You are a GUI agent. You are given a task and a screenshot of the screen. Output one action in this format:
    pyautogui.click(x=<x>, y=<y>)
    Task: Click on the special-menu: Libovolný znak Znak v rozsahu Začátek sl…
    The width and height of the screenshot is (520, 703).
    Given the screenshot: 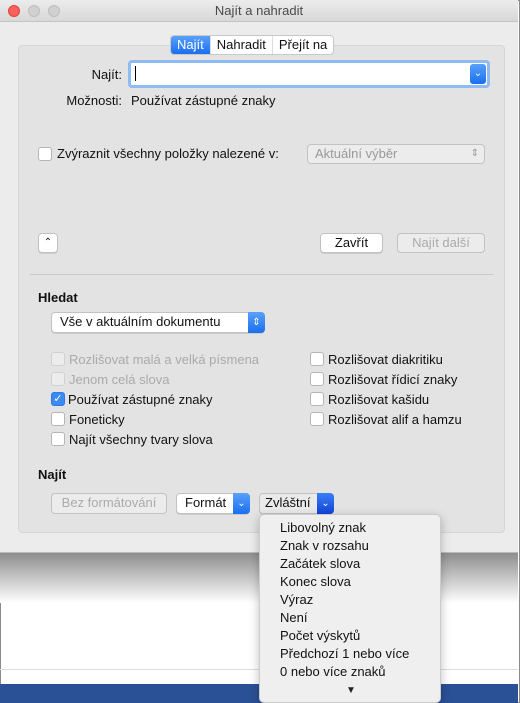 What is the action you would take?
    pyautogui.click(x=350, y=608)
    